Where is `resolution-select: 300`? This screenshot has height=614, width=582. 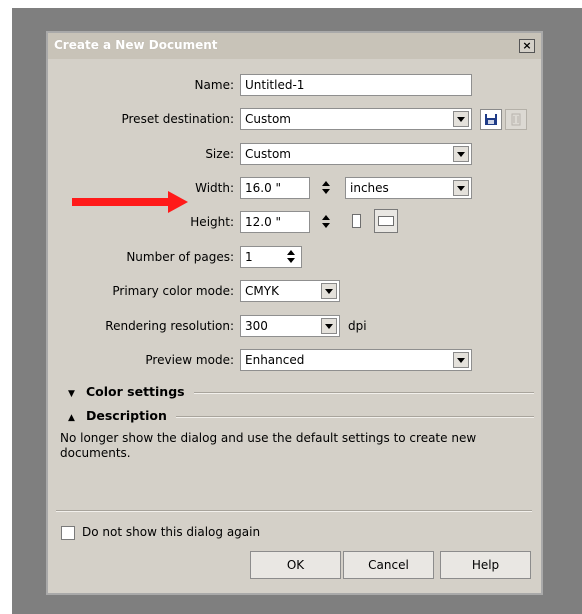 resolution-select: 300 is located at coordinates (290, 326).